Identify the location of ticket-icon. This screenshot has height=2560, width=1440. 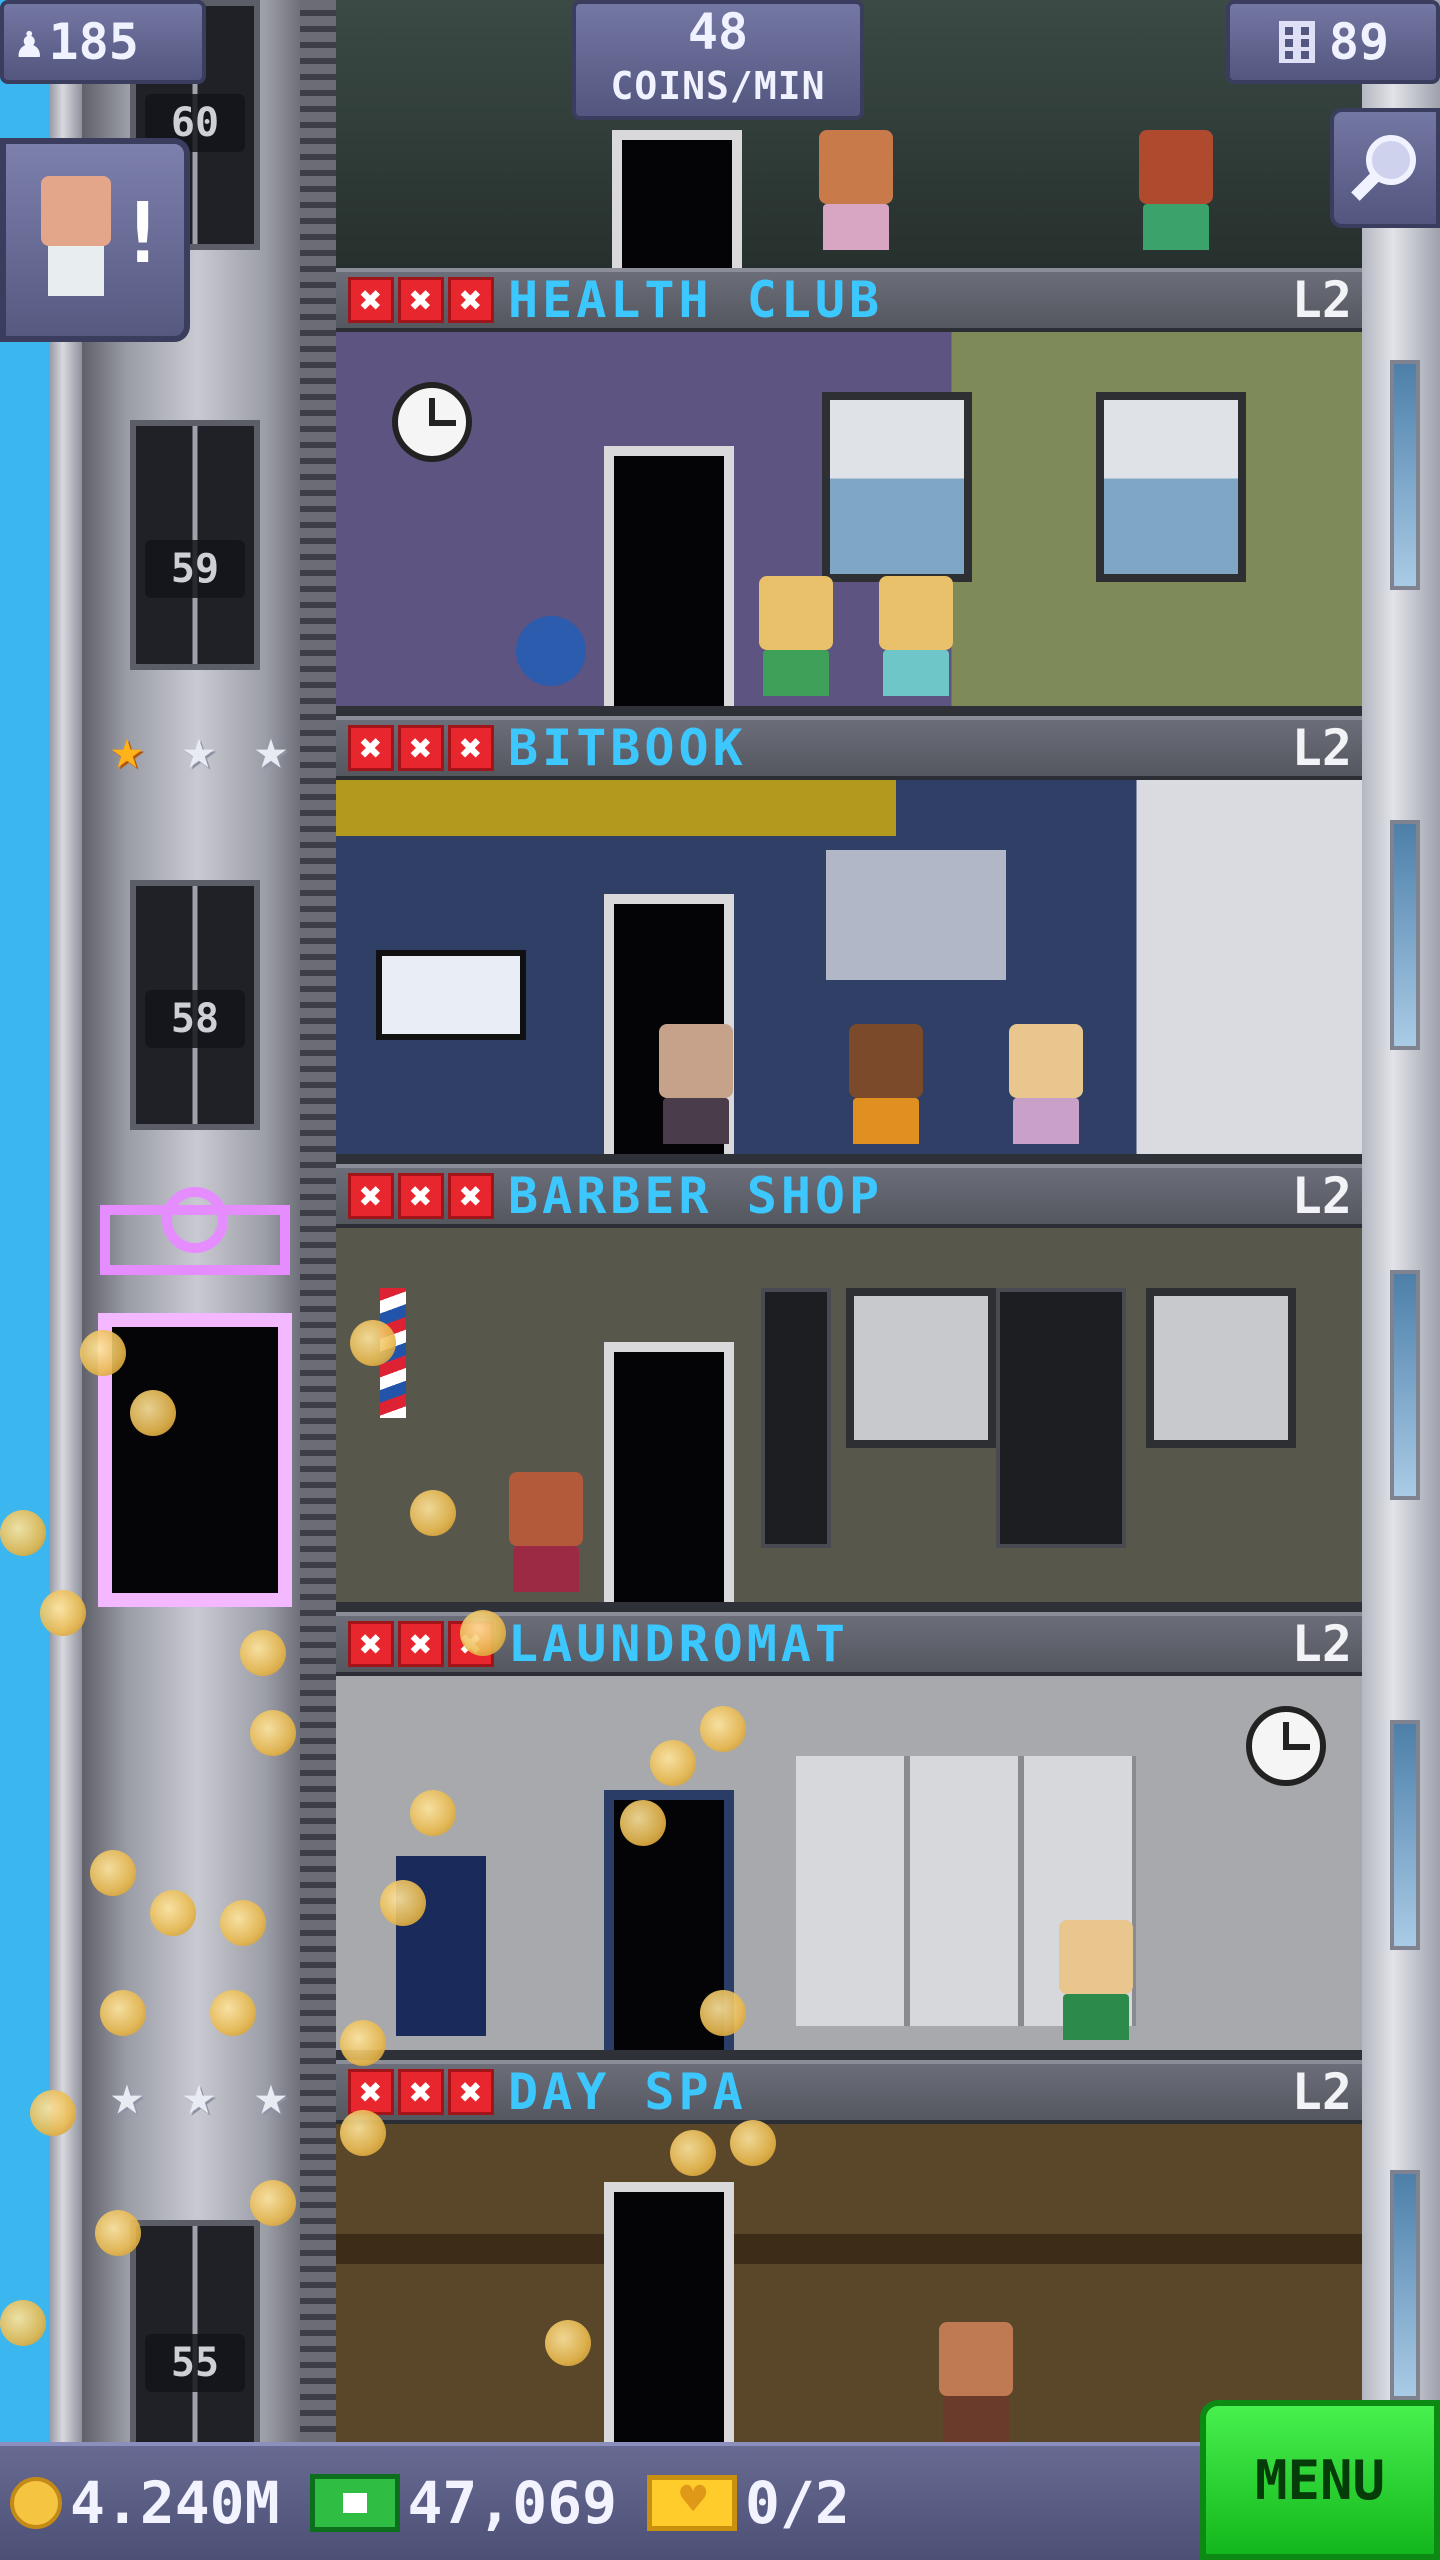
(692, 2502).